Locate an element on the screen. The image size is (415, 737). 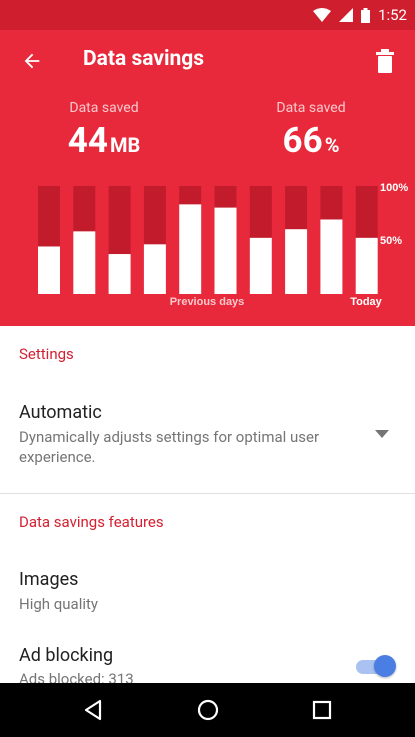
images-value: High quality is located at coordinates (59, 604).